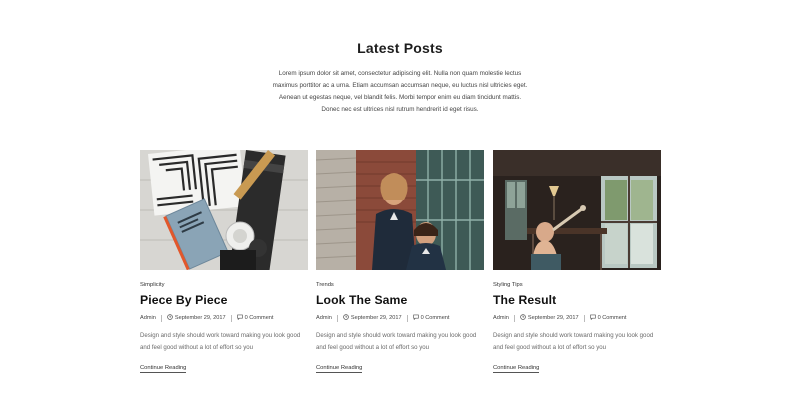 The width and height of the screenshot is (800, 412). I want to click on post-category: Simplicity, so click(224, 286).